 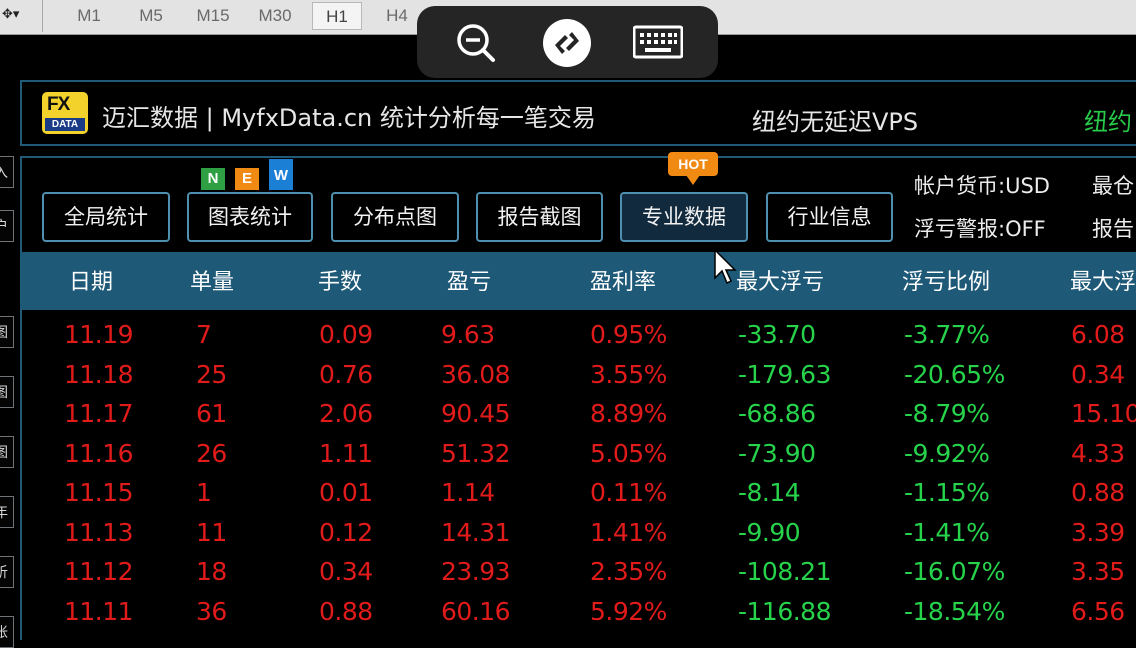 I want to click on keyboard-icon, so click(x=658, y=43).